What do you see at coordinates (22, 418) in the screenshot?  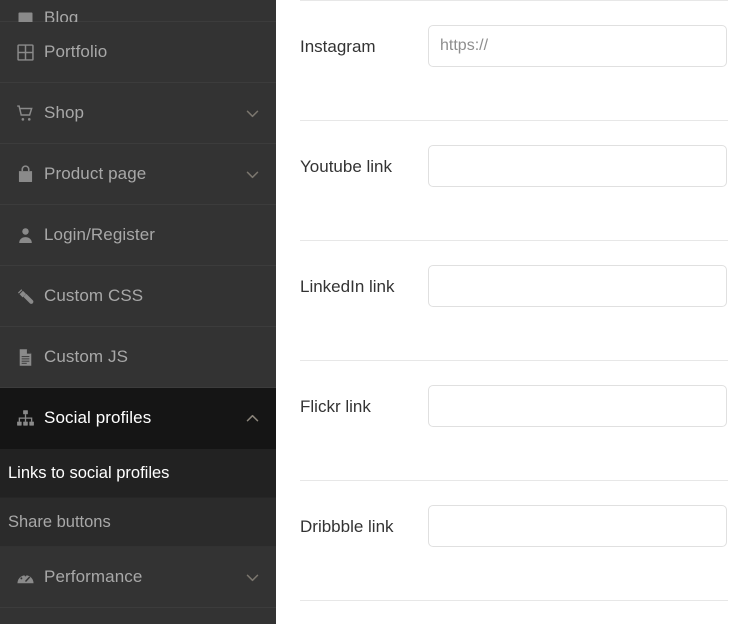 I see `sitemap-icon` at bounding box center [22, 418].